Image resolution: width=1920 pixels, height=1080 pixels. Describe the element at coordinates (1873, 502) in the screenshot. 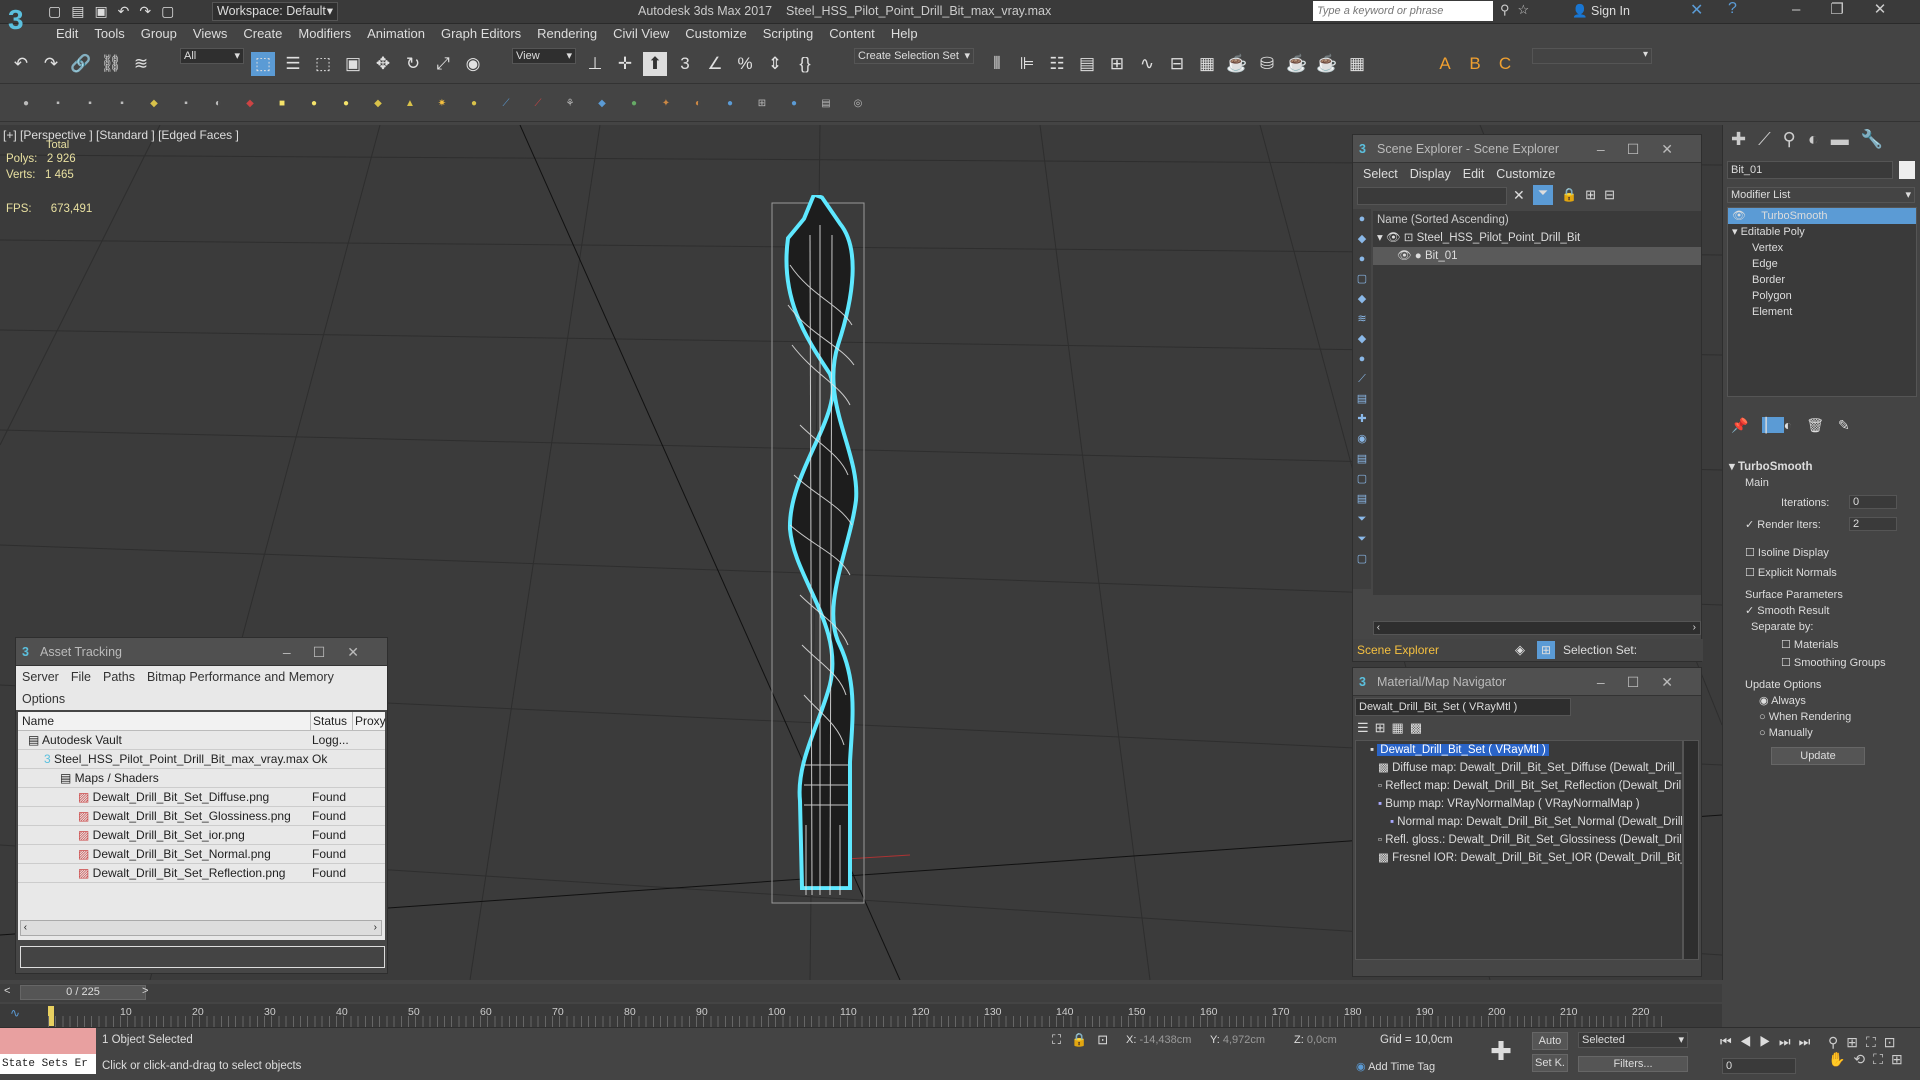

I see `iterations-spinner: 0` at that location.